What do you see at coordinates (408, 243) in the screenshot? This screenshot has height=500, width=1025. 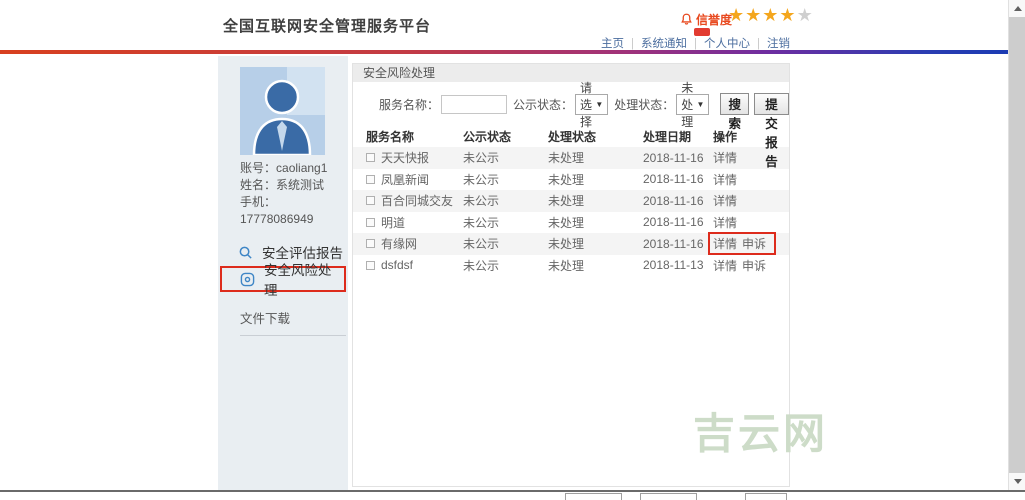 I see `cell-service-name: 有缘网` at bounding box center [408, 243].